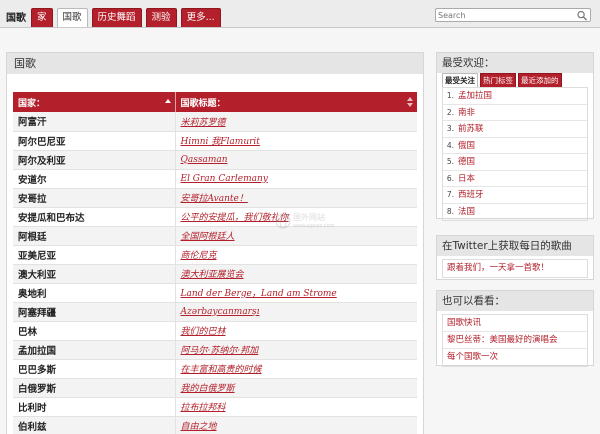 The image size is (600, 434). What do you see at coordinates (515, 323) in the screenshot?
I see `see-also-link: 国歌快讯` at bounding box center [515, 323].